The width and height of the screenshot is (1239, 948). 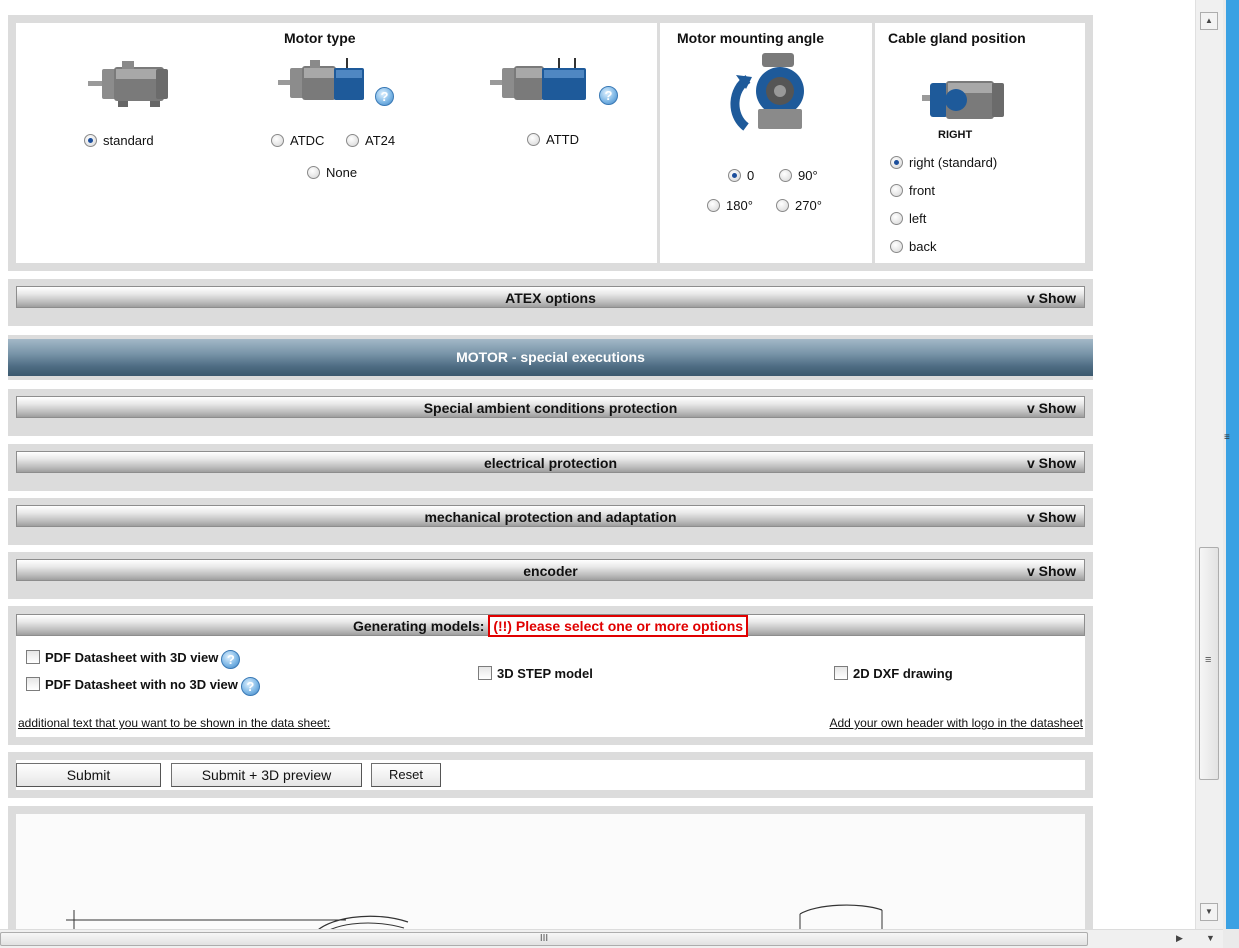 What do you see at coordinates (474, 916) in the screenshot?
I see `technical-drawing` at bounding box center [474, 916].